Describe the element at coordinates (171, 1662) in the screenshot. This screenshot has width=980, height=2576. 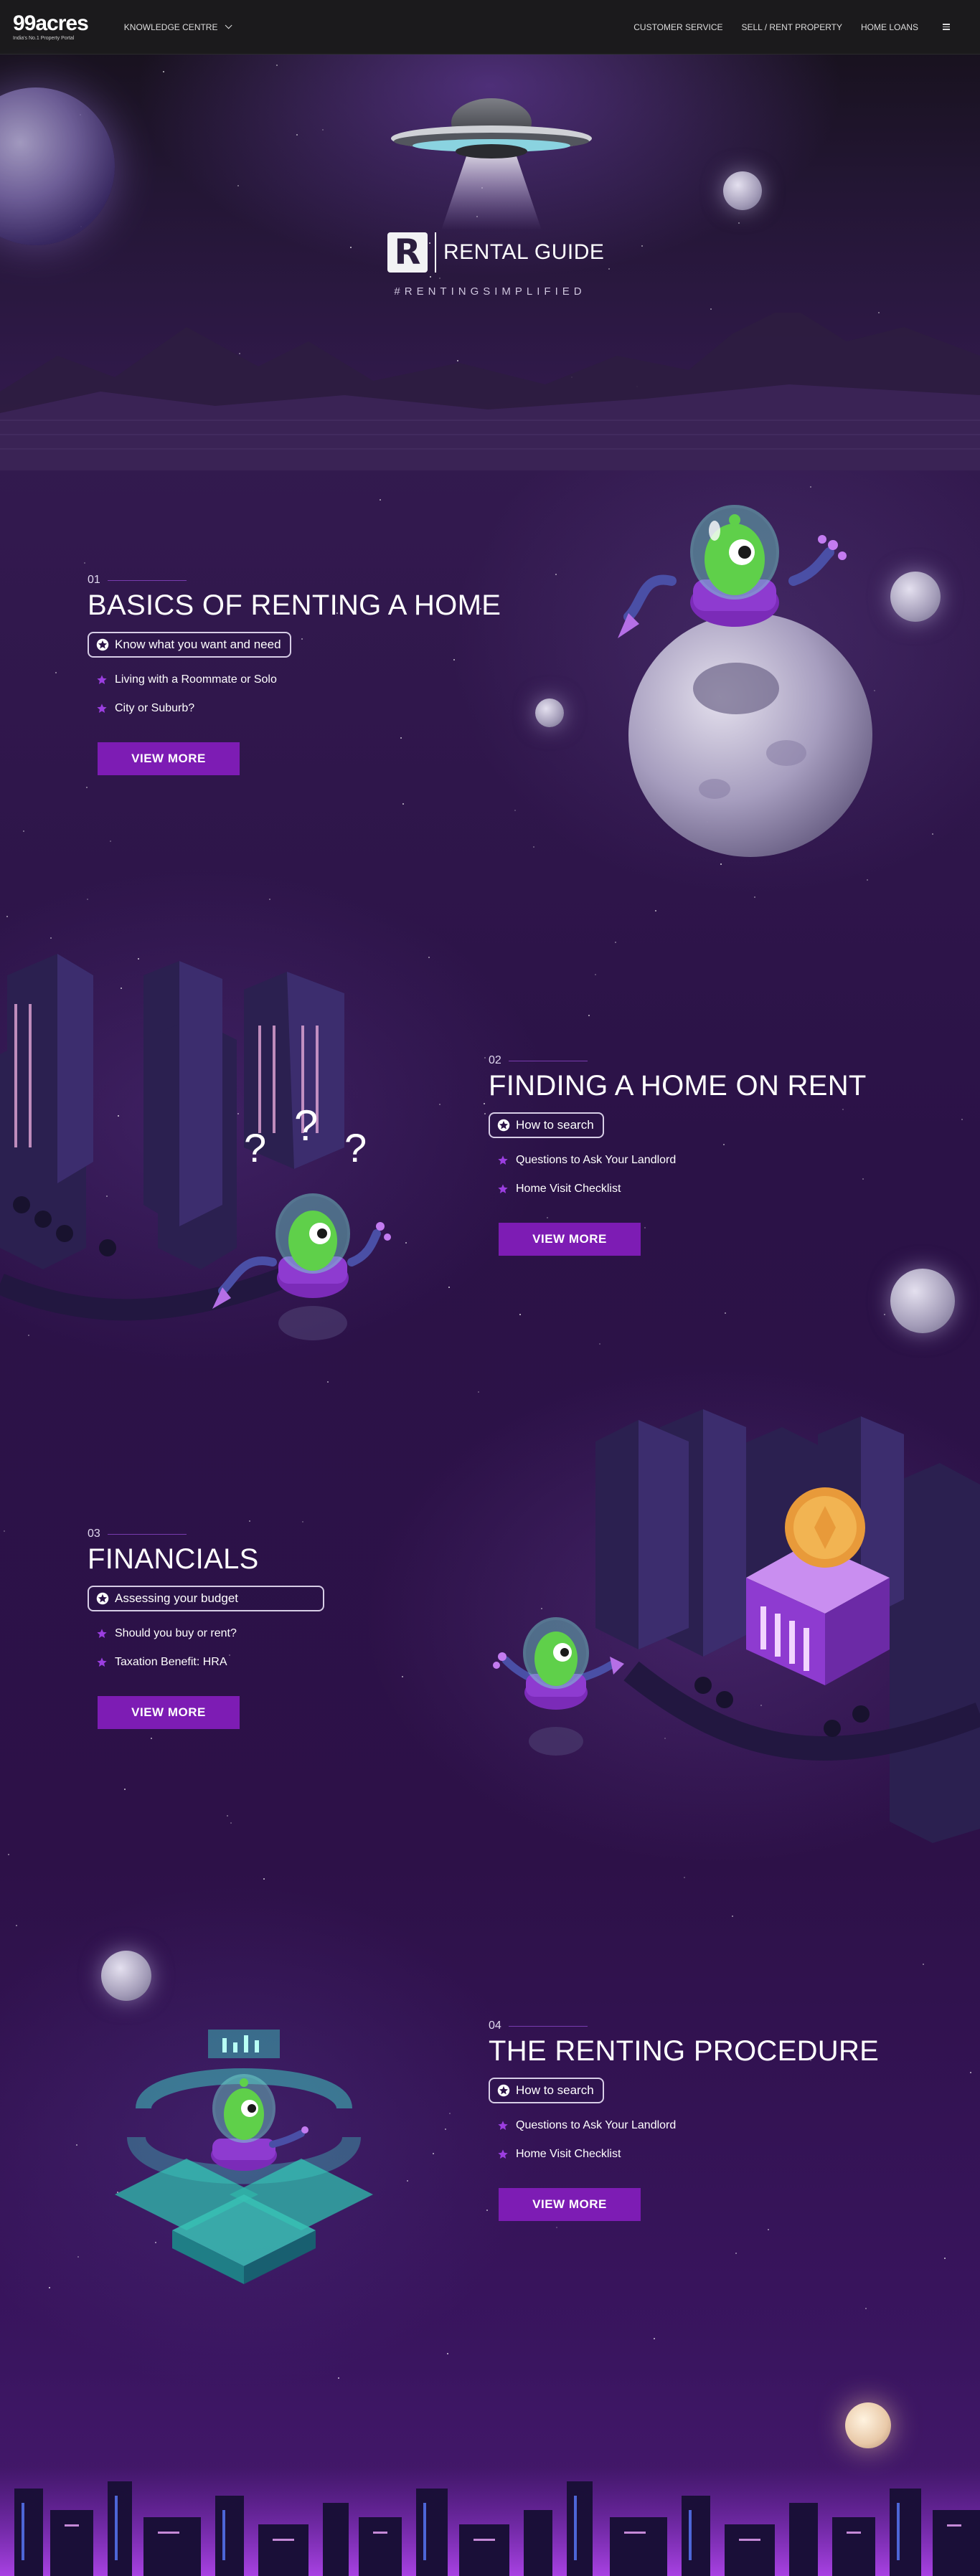
I see `topic-link-label: Taxation Benefit: HRA` at that location.